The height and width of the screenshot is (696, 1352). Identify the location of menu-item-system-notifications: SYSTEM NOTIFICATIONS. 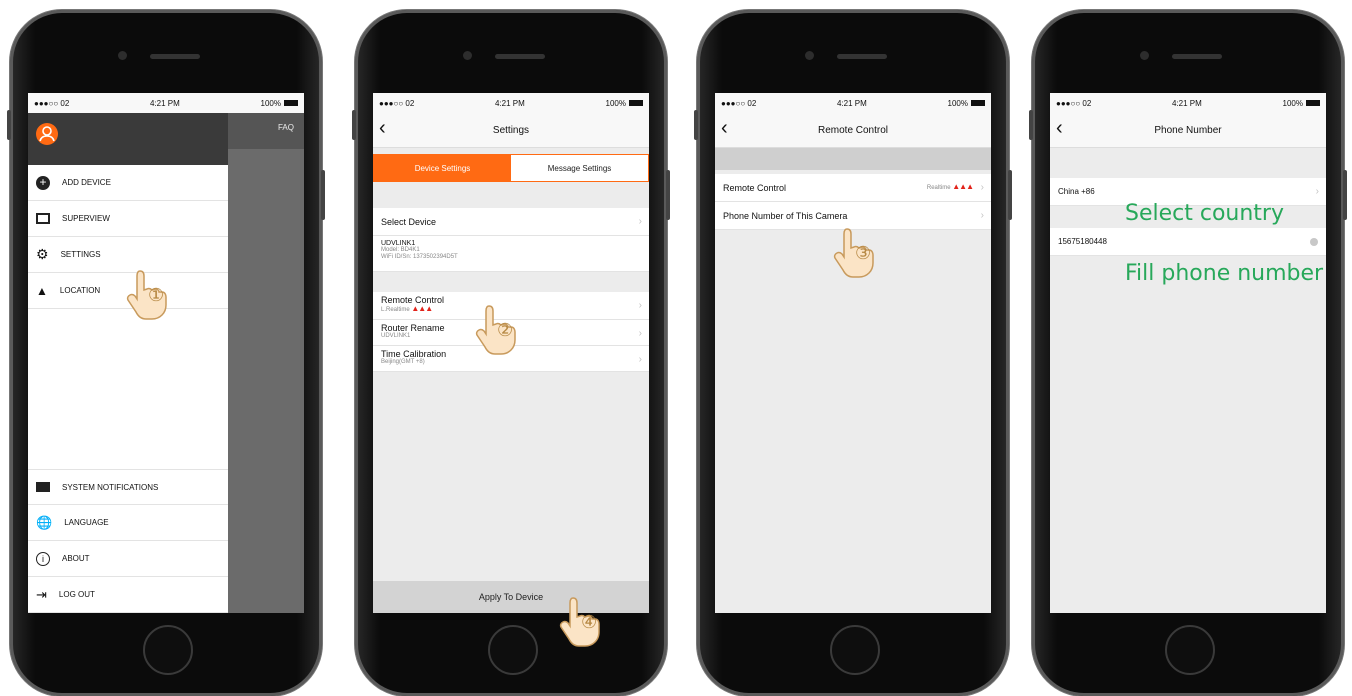
(128, 487).